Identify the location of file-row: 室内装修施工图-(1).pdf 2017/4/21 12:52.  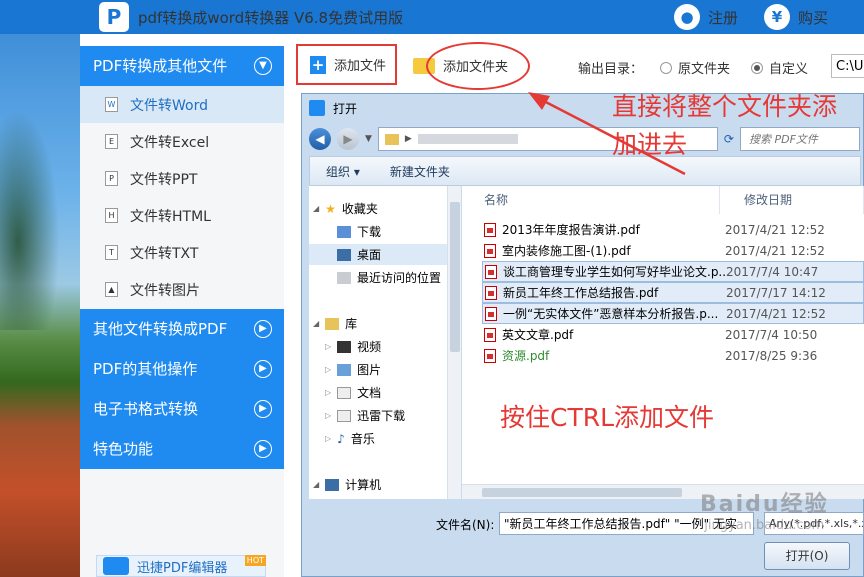
(673, 250).